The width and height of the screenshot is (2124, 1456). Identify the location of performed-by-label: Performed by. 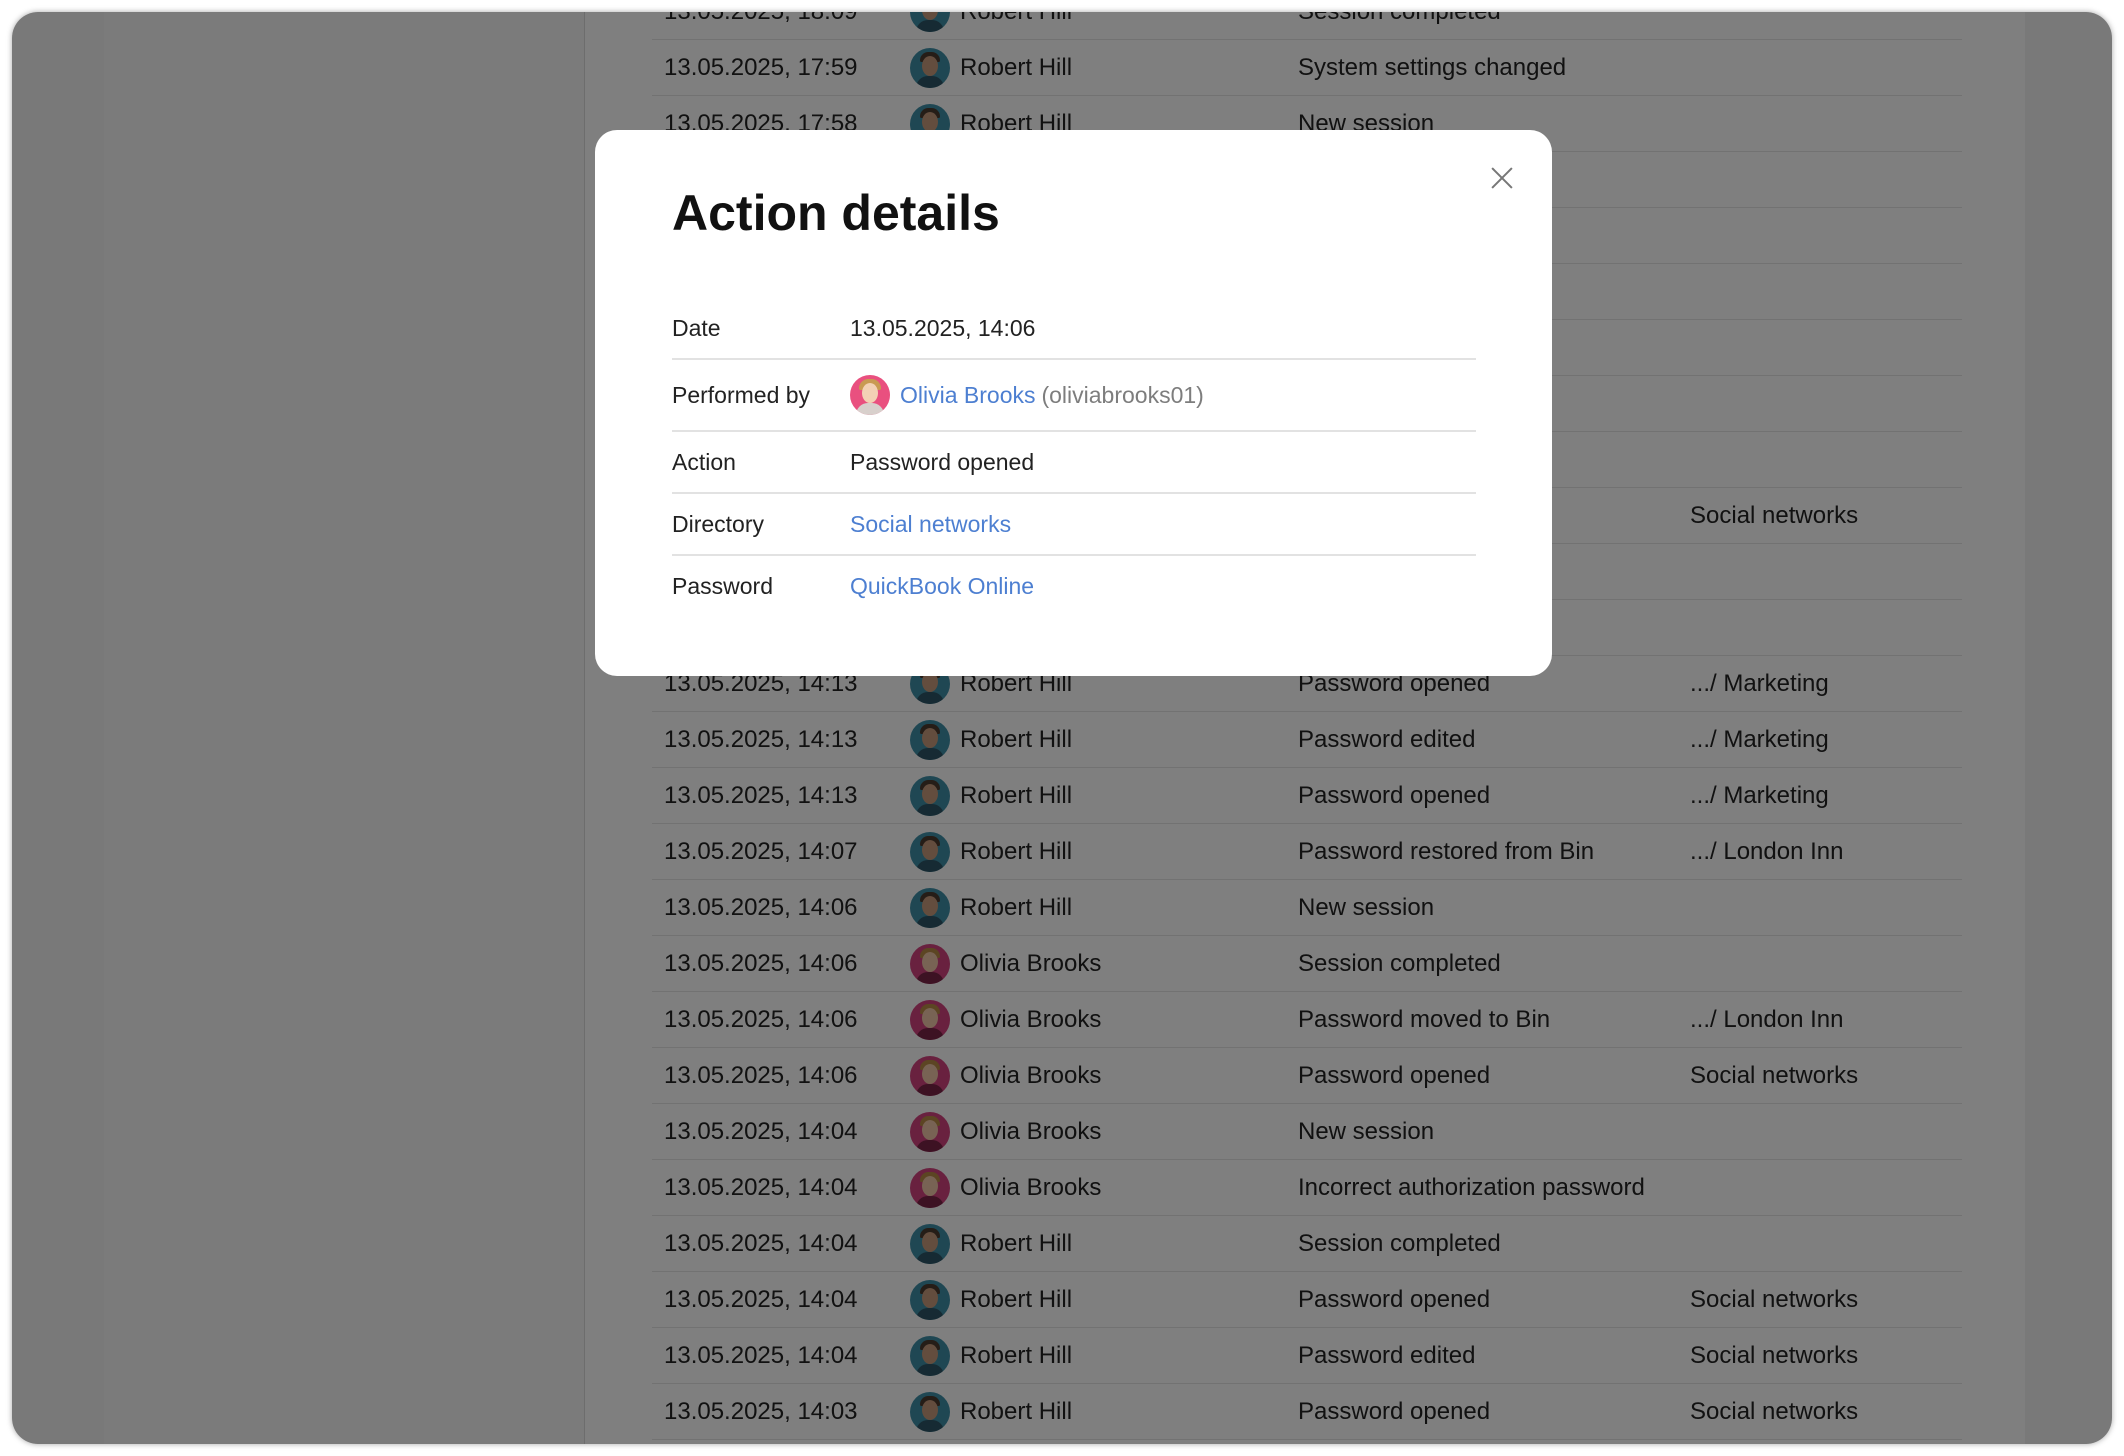
(741, 394).